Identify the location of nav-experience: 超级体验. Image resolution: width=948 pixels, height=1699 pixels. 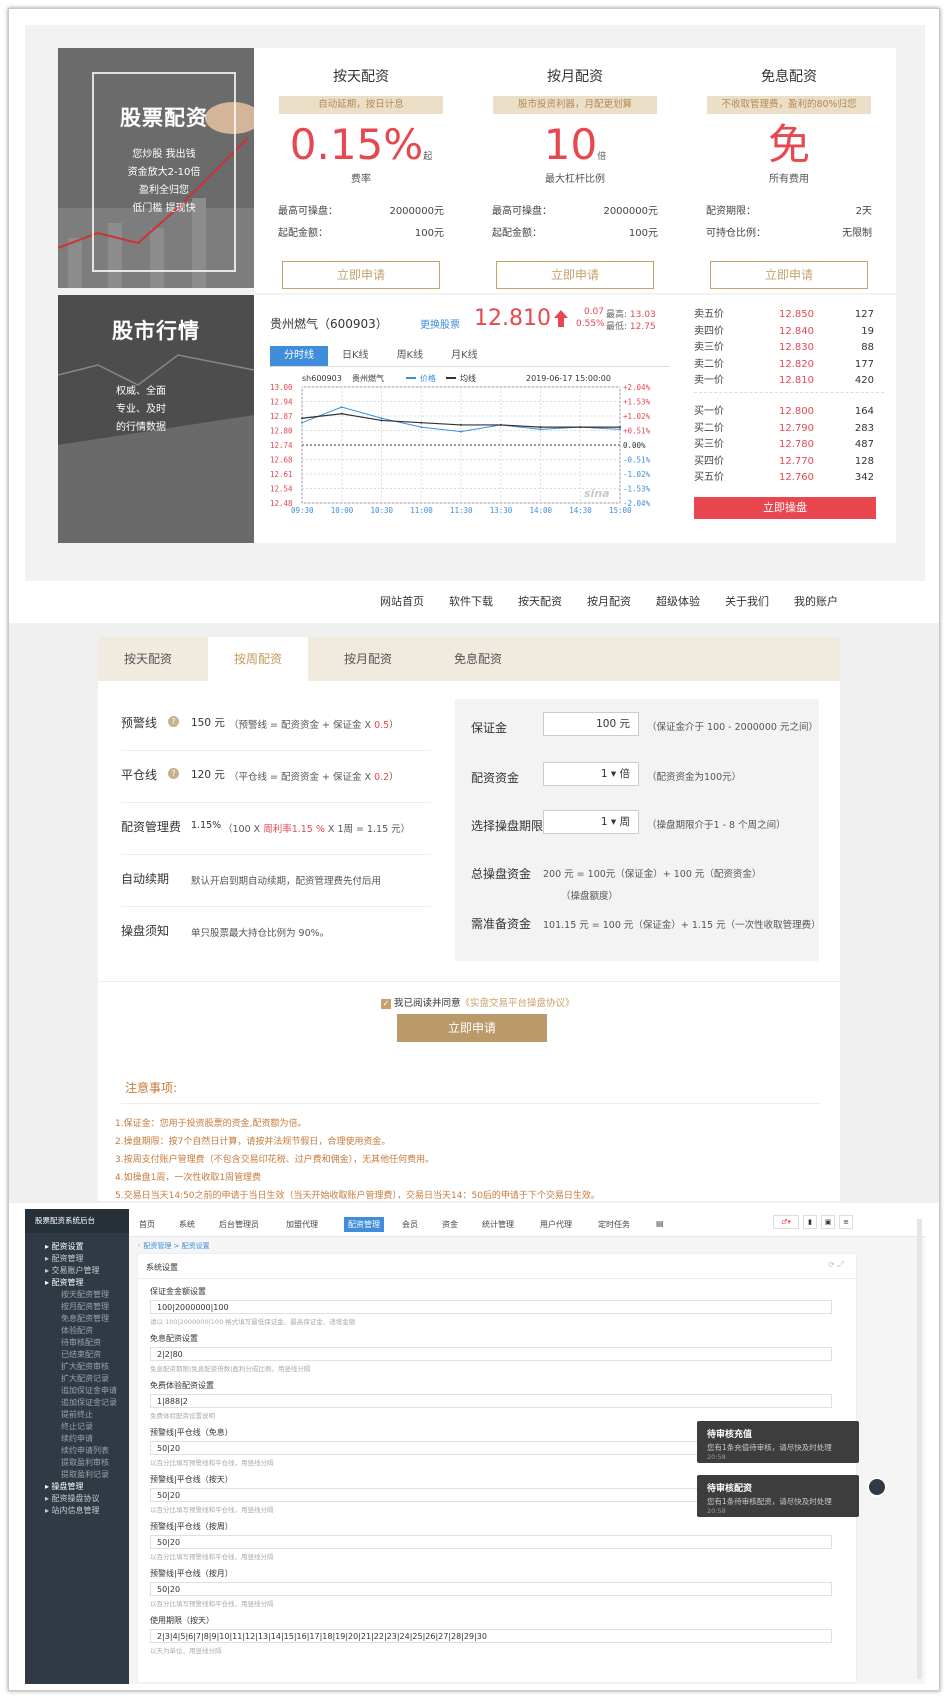
(678, 601).